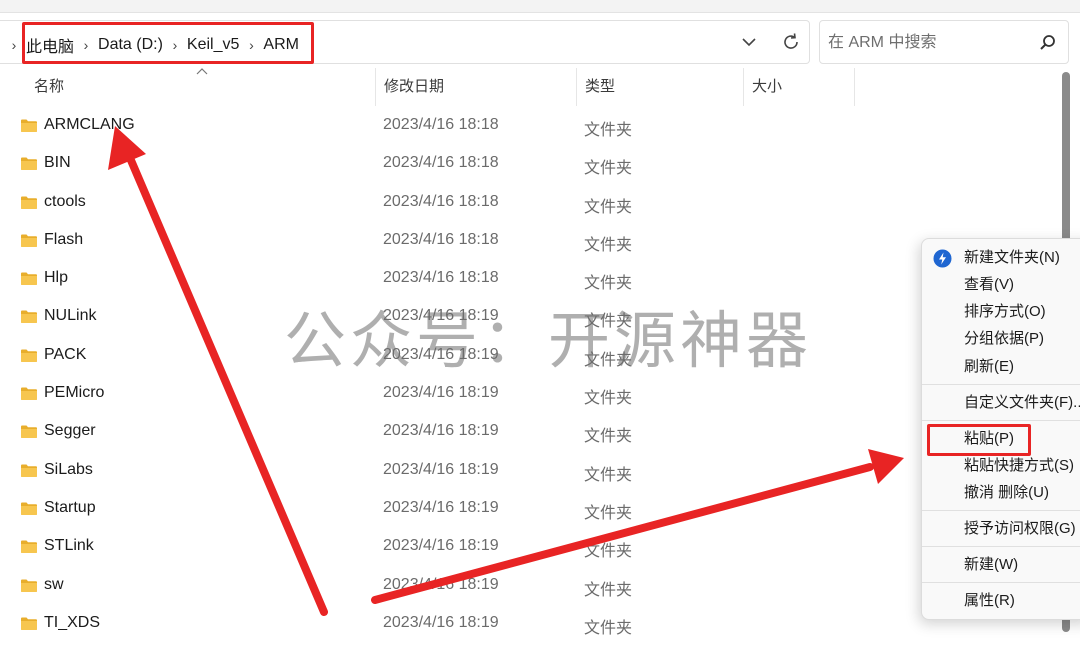 The image size is (1080, 657). Describe the element at coordinates (530, 164) in the screenshot. I see `file-row: BIN 2023/4/16 18:18 文件夹` at that location.